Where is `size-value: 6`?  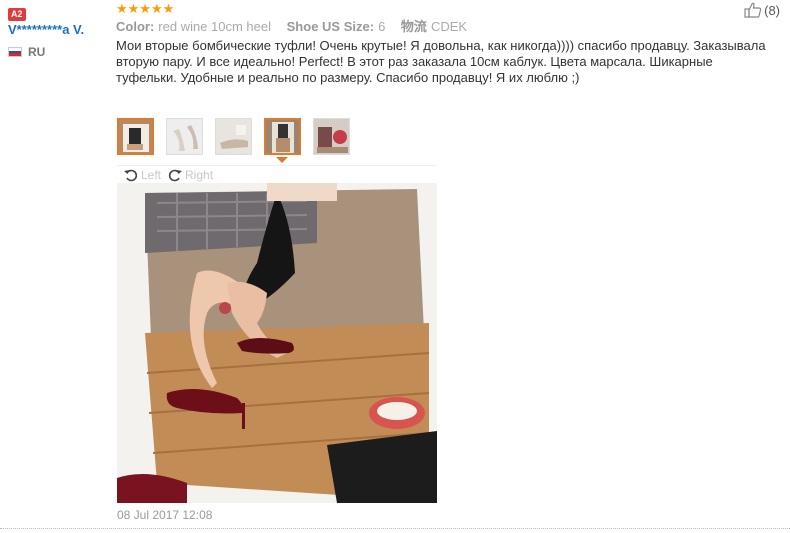
size-value: 6 is located at coordinates (382, 26).